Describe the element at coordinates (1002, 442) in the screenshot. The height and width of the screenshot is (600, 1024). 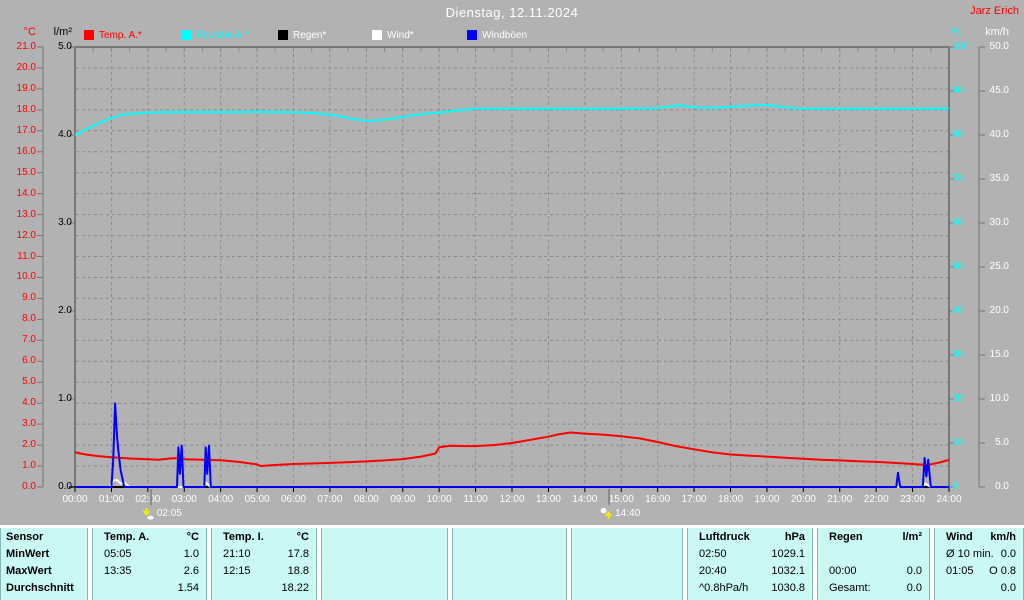
I see `wind-axis-tick-label: 5.0` at that location.